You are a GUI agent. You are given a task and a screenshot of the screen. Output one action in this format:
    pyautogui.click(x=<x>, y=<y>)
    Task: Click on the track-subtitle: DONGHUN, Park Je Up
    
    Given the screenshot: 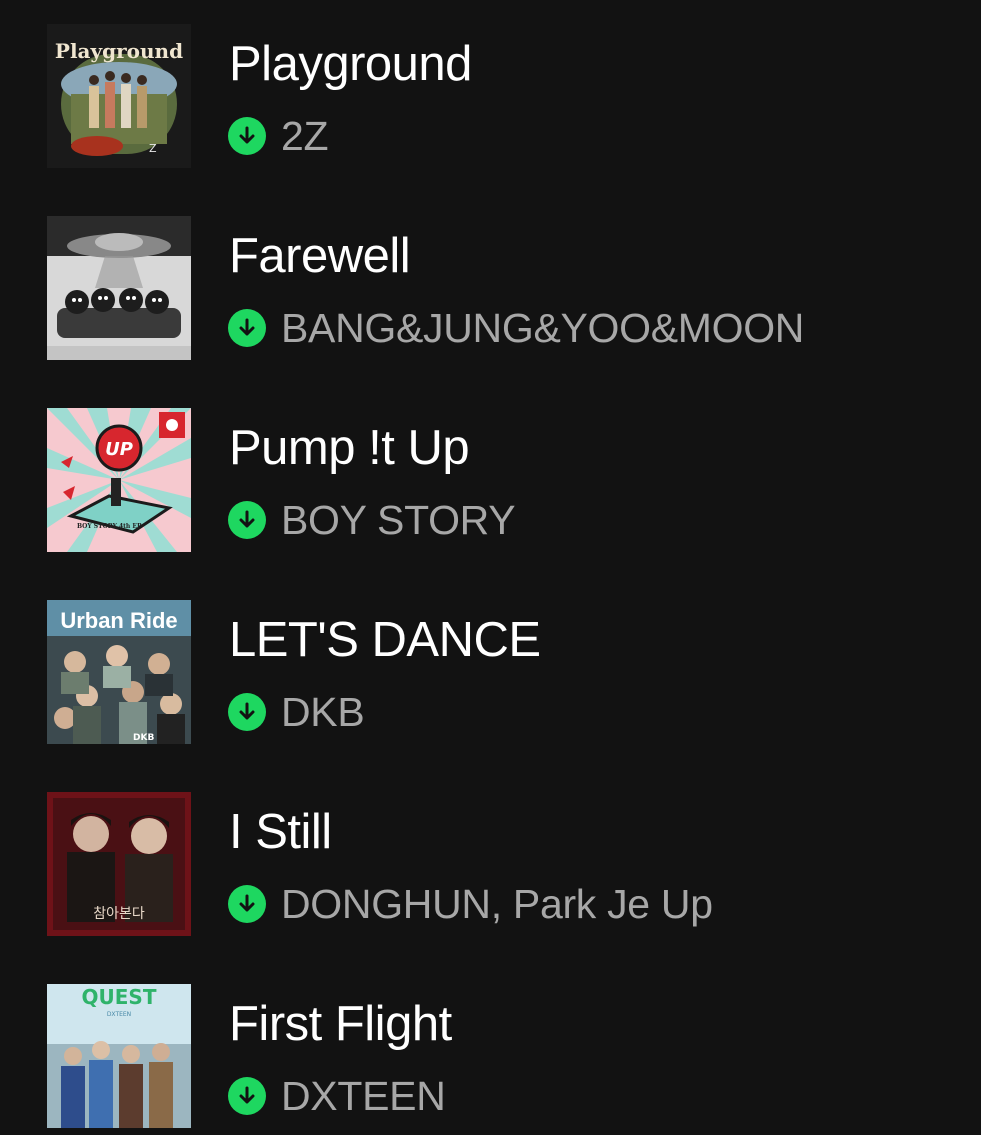 What is the action you would take?
    pyautogui.click(x=470, y=904)
    